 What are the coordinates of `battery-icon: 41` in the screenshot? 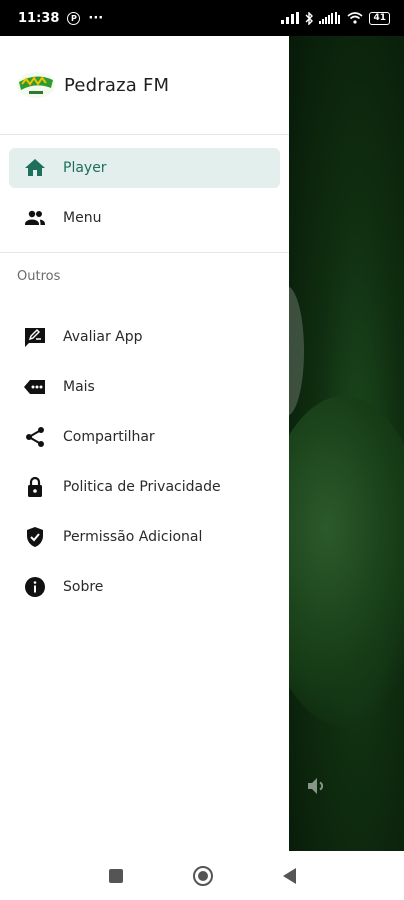 It's located at (379, 18).